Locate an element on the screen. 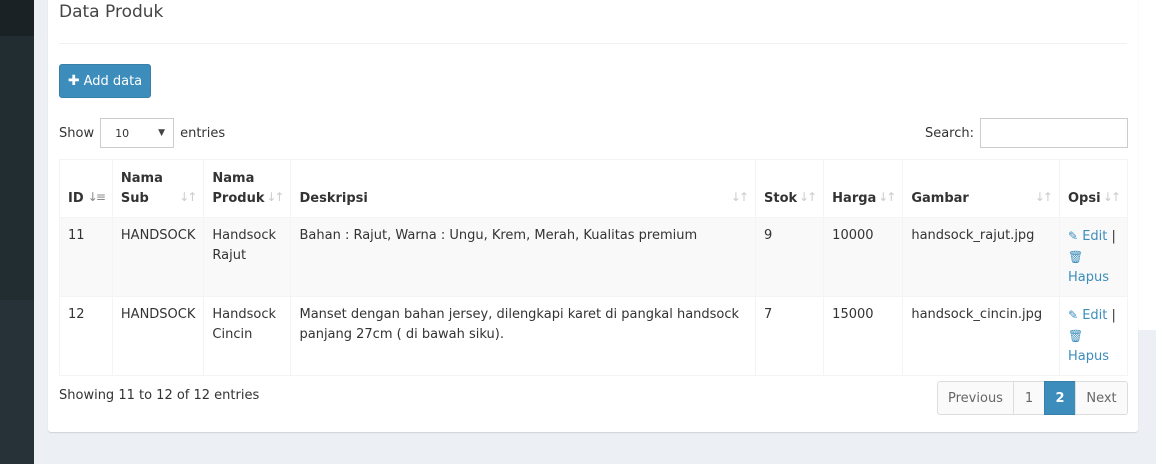 The image size is (1156, 464). right-edge is located at coordinates (1147, 165).